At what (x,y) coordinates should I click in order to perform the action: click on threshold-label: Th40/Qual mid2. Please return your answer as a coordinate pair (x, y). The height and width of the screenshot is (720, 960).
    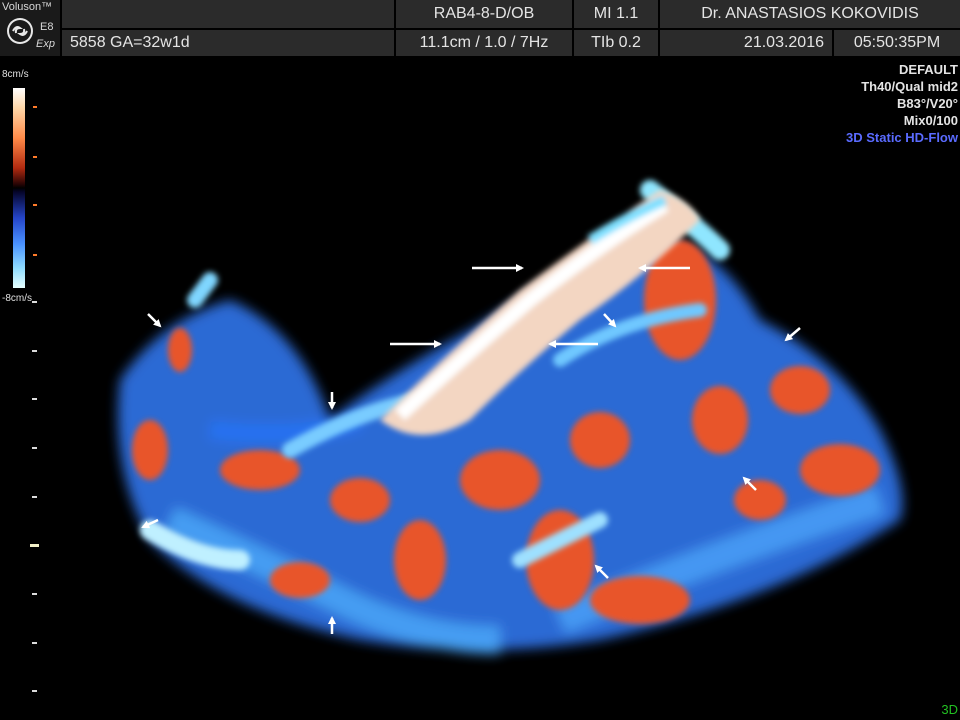
    Looking at the image, I should click on (909, 86).